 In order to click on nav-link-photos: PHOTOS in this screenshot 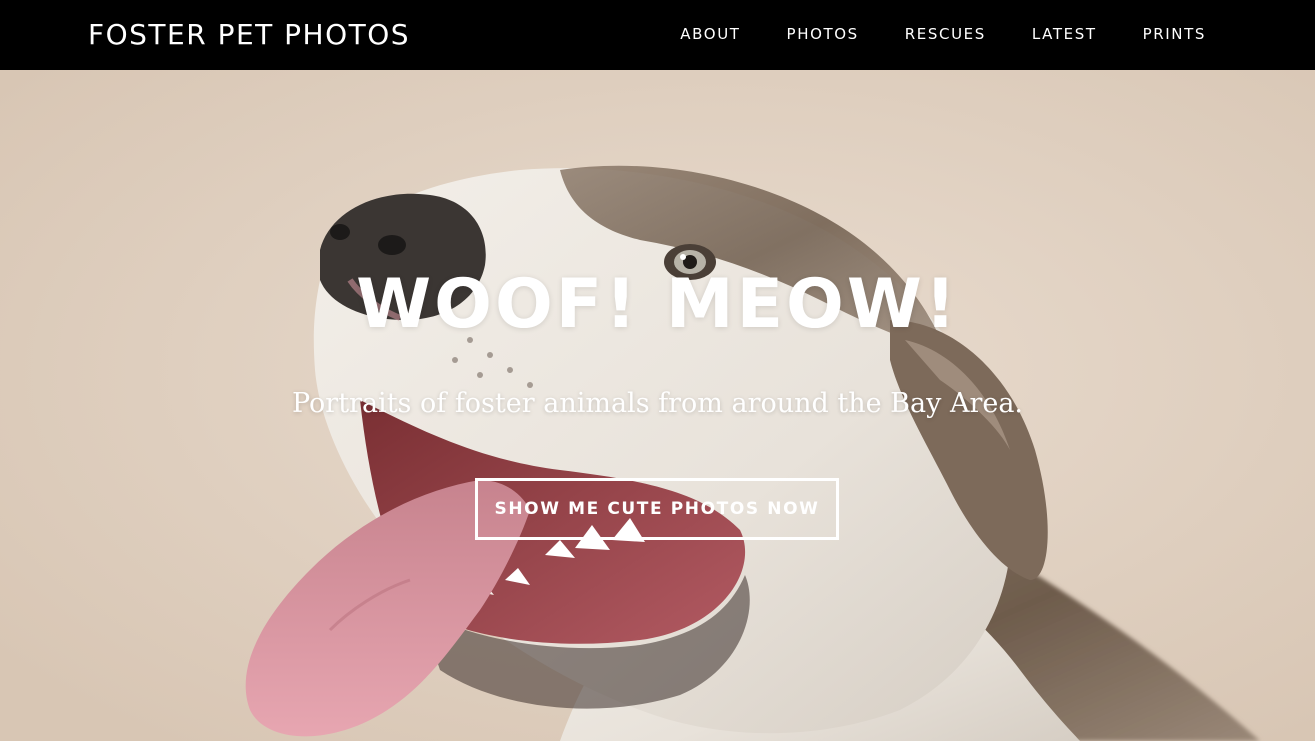, I will do `click(823, 34)`.